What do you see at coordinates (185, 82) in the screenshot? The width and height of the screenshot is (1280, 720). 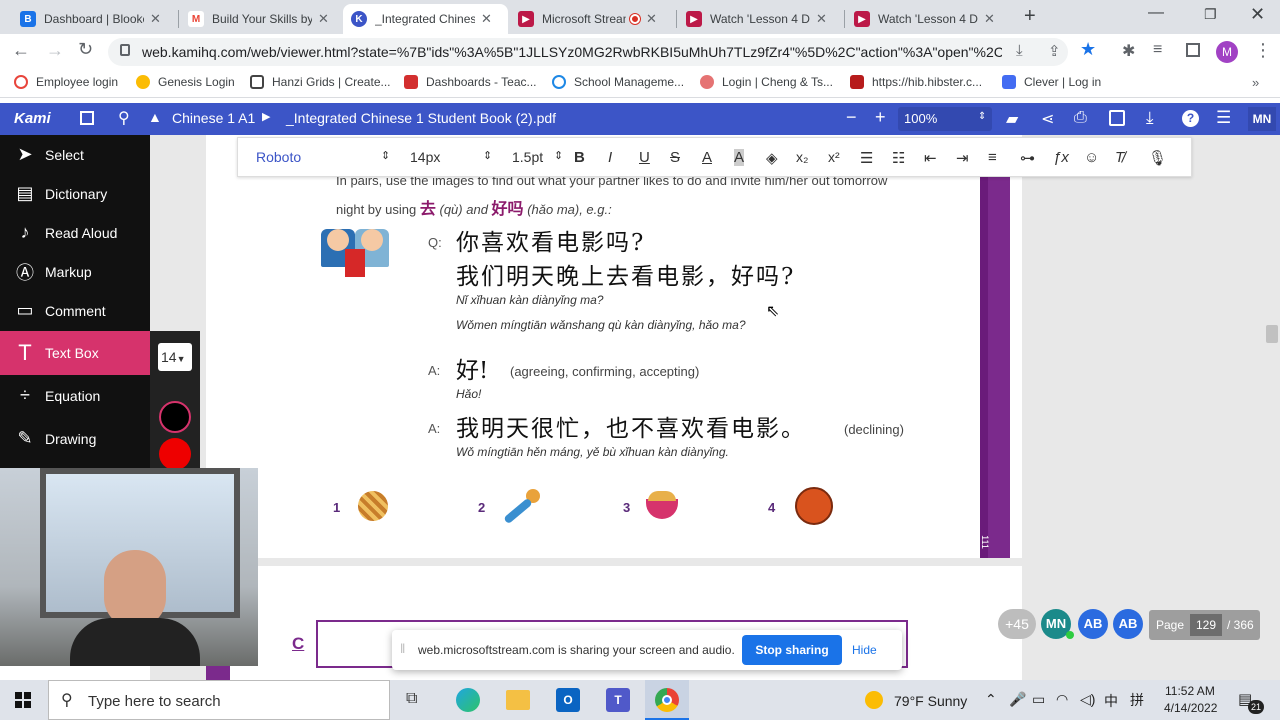 I see `bookmark-genesis: Genesis Login` at bounding box center [185, 82].